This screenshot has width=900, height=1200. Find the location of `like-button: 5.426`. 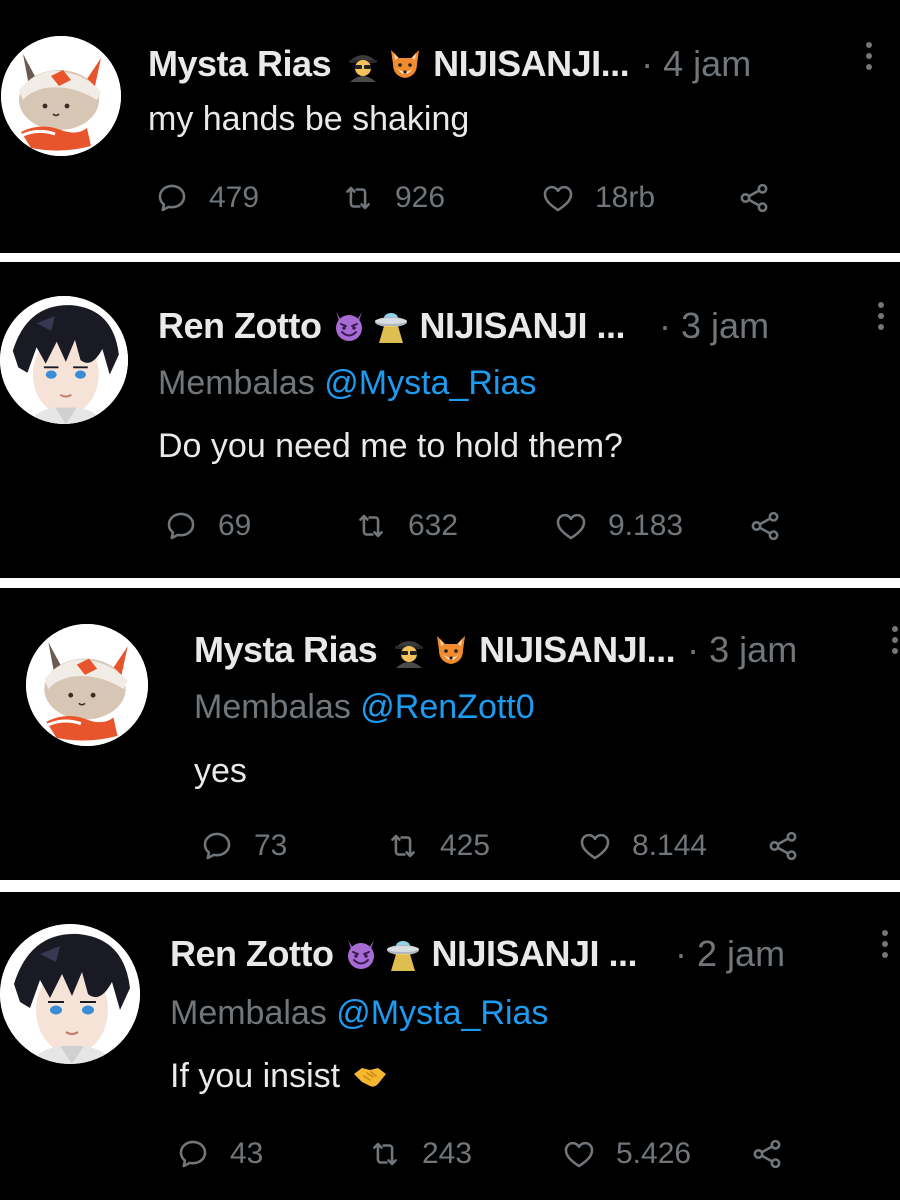

like-button: 5.426 is located at coordinates (626, 1154).